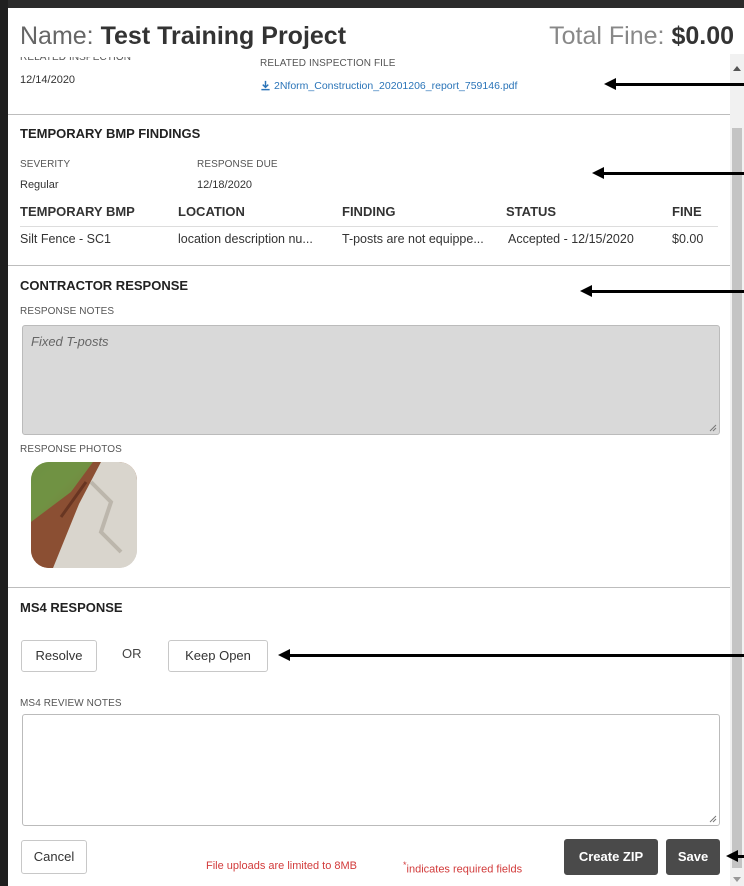  I want to click on or-separator: OR, so click(132, 653).